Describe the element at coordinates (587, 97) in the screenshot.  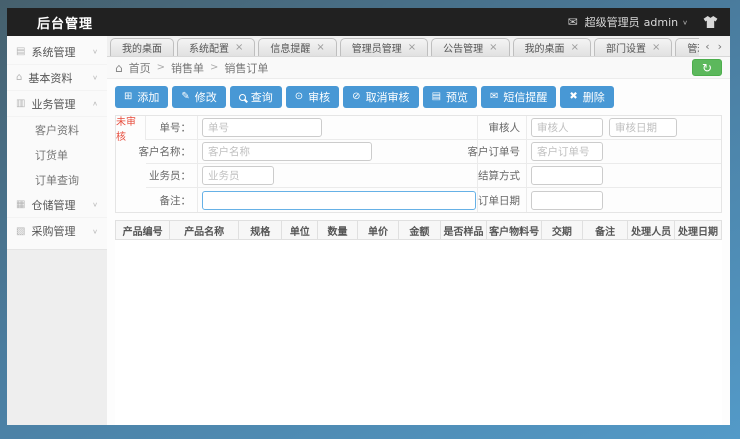
I see `delete-button: ✖ 删除` at that location.